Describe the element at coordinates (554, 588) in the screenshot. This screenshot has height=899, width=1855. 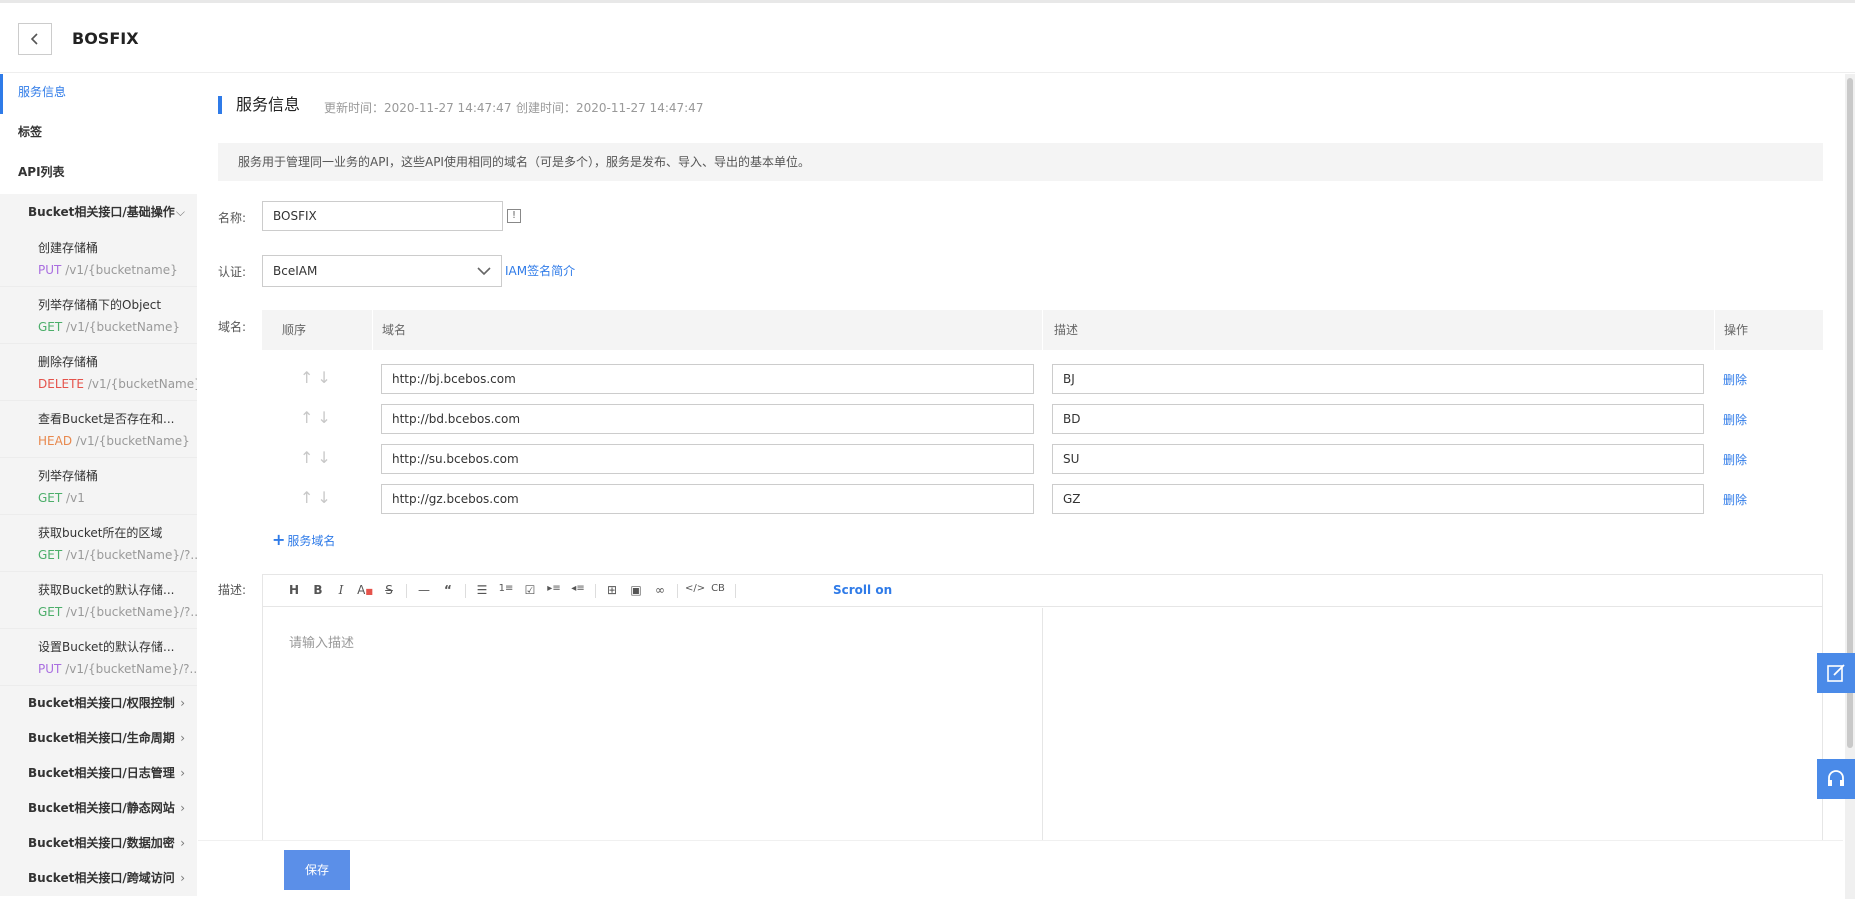
I see `indent-icon: ▸≡` at that location.